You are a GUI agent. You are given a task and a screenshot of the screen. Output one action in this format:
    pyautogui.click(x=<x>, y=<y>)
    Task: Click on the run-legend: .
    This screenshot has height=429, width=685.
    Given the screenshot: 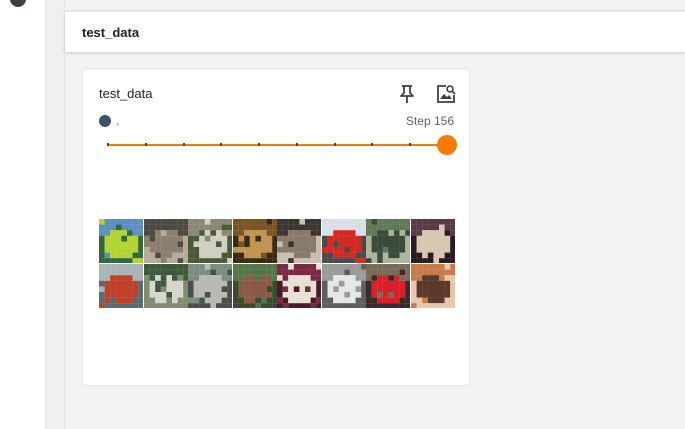 What is the action you would take?
    pyautogui.click(x=109, y=121)
    